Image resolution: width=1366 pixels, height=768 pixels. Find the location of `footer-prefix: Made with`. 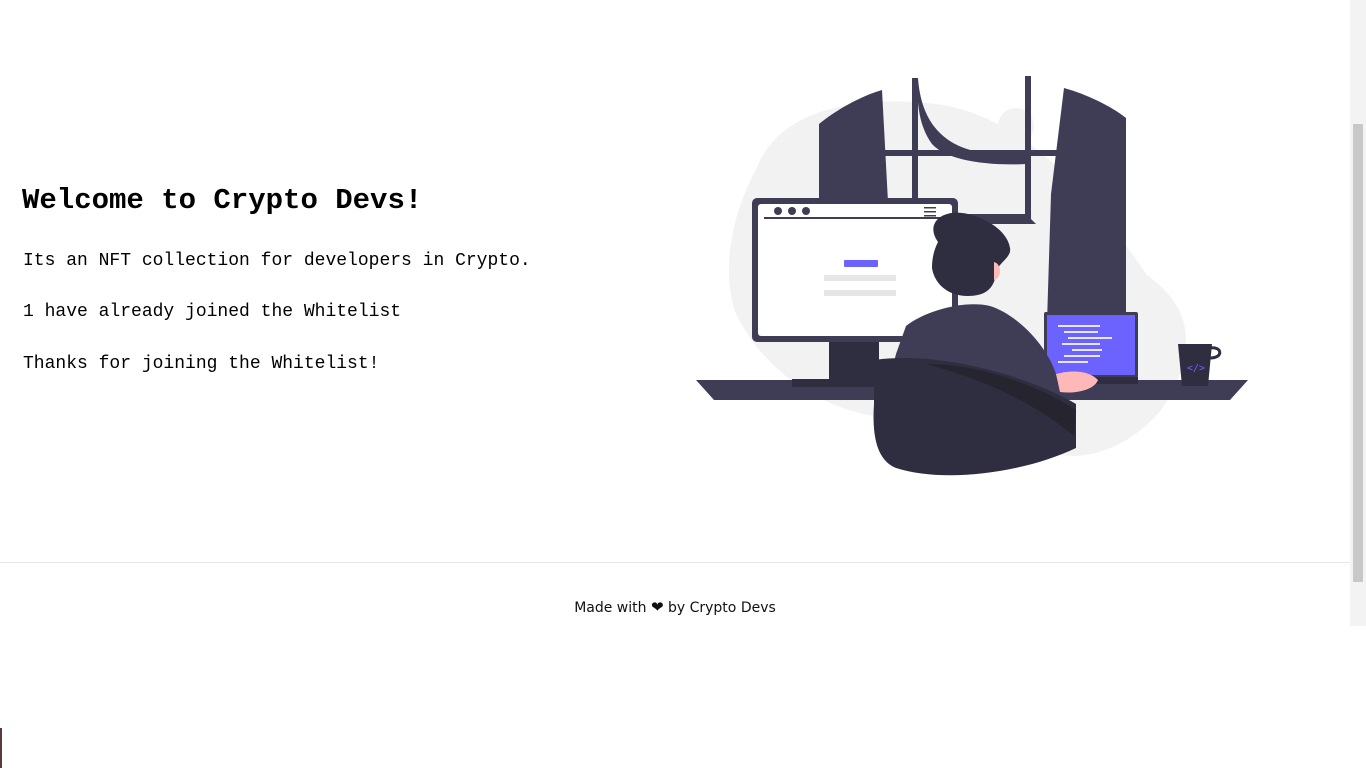

footer-prefix: Made with is located at coordinates (610, 608).